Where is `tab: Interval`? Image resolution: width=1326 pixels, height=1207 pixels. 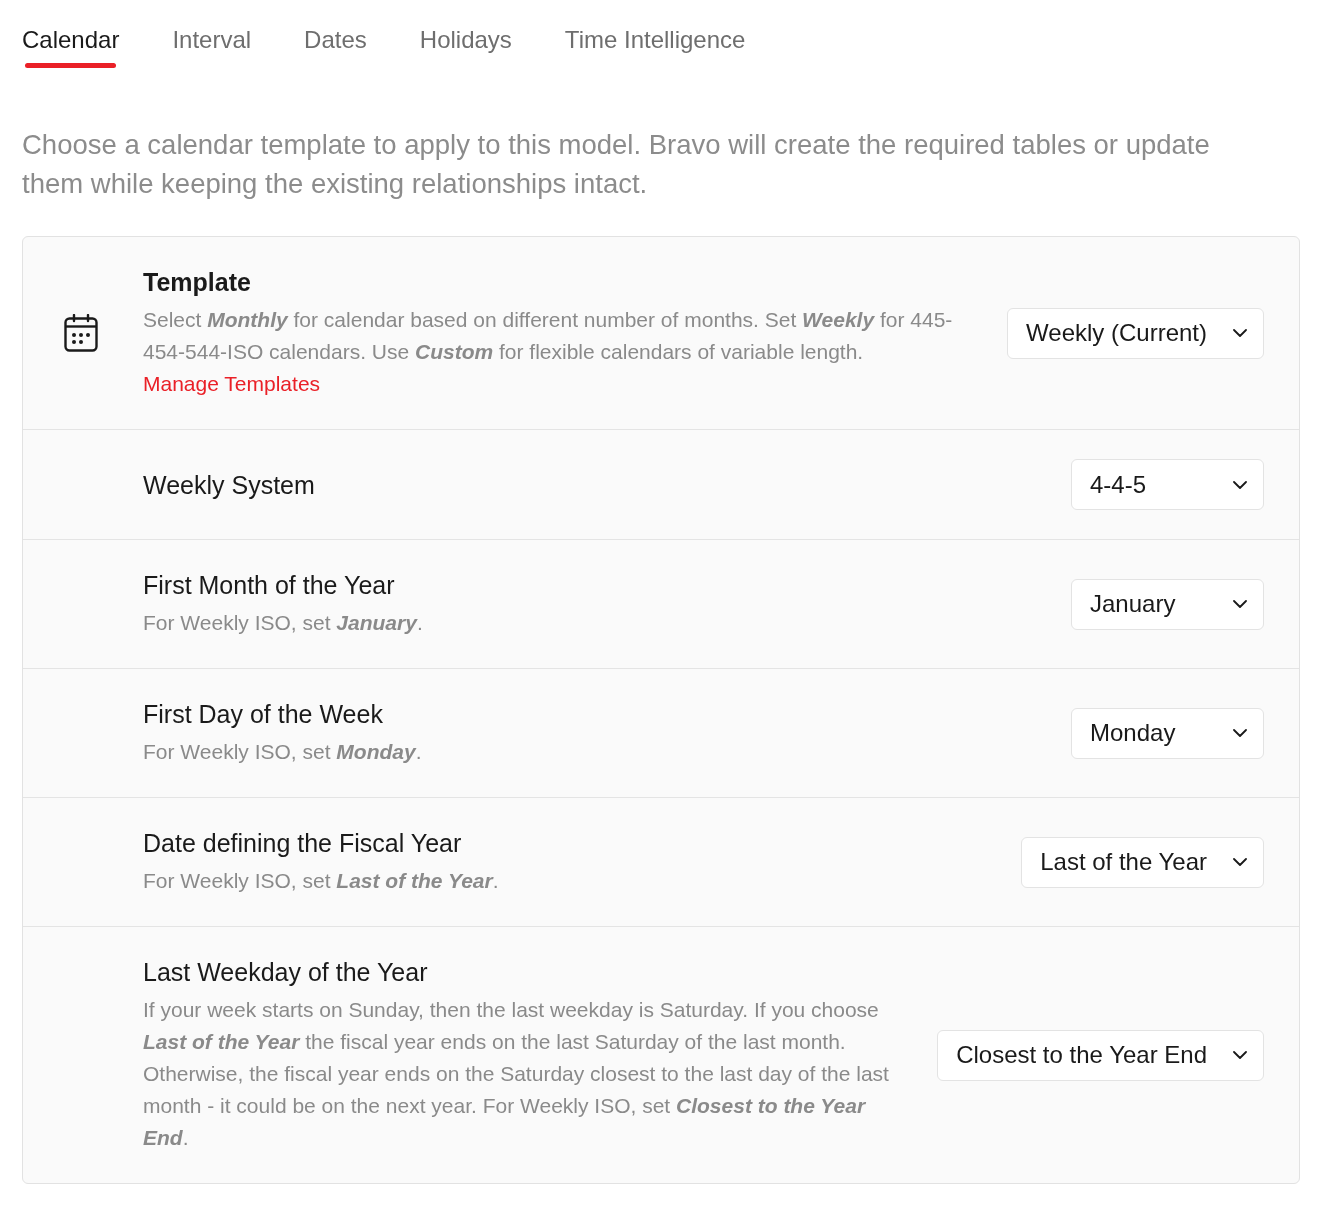
tab: Interval is located at coordinates (212, 46).